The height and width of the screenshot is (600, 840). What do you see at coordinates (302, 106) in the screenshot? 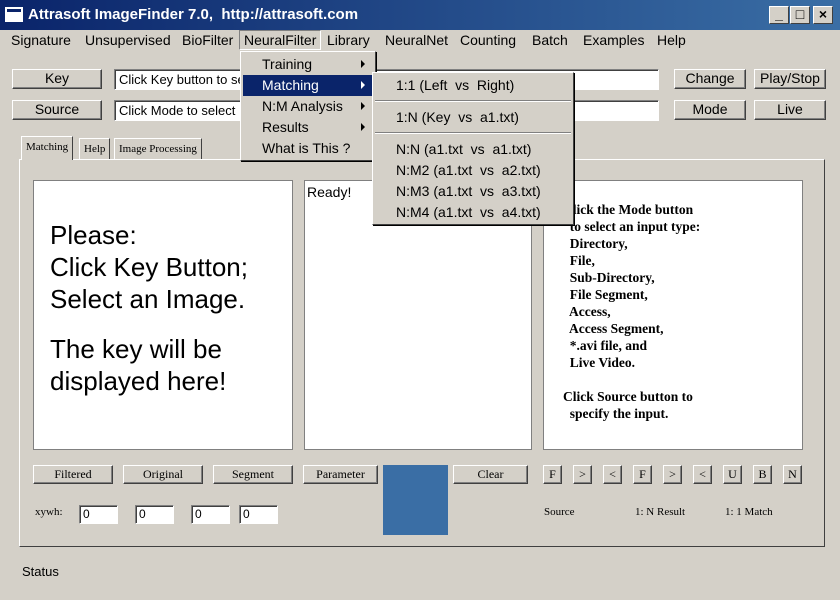
I see `menu-item-label: N:M Analysis` at bounding box center [302, 106].